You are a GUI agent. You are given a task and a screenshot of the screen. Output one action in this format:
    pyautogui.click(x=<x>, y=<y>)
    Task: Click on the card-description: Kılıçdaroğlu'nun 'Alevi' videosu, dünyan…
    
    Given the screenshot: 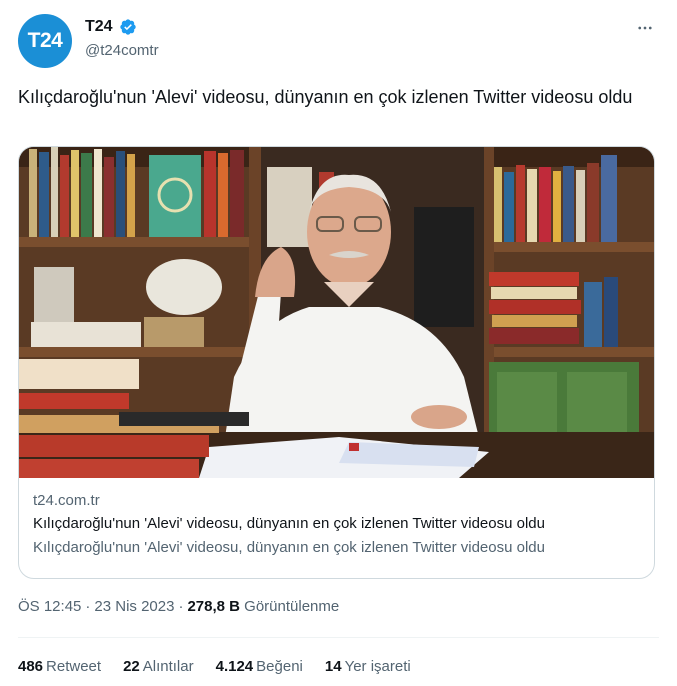 What is the action you would take?
    pyautogui.click(x=289, y=547)
    